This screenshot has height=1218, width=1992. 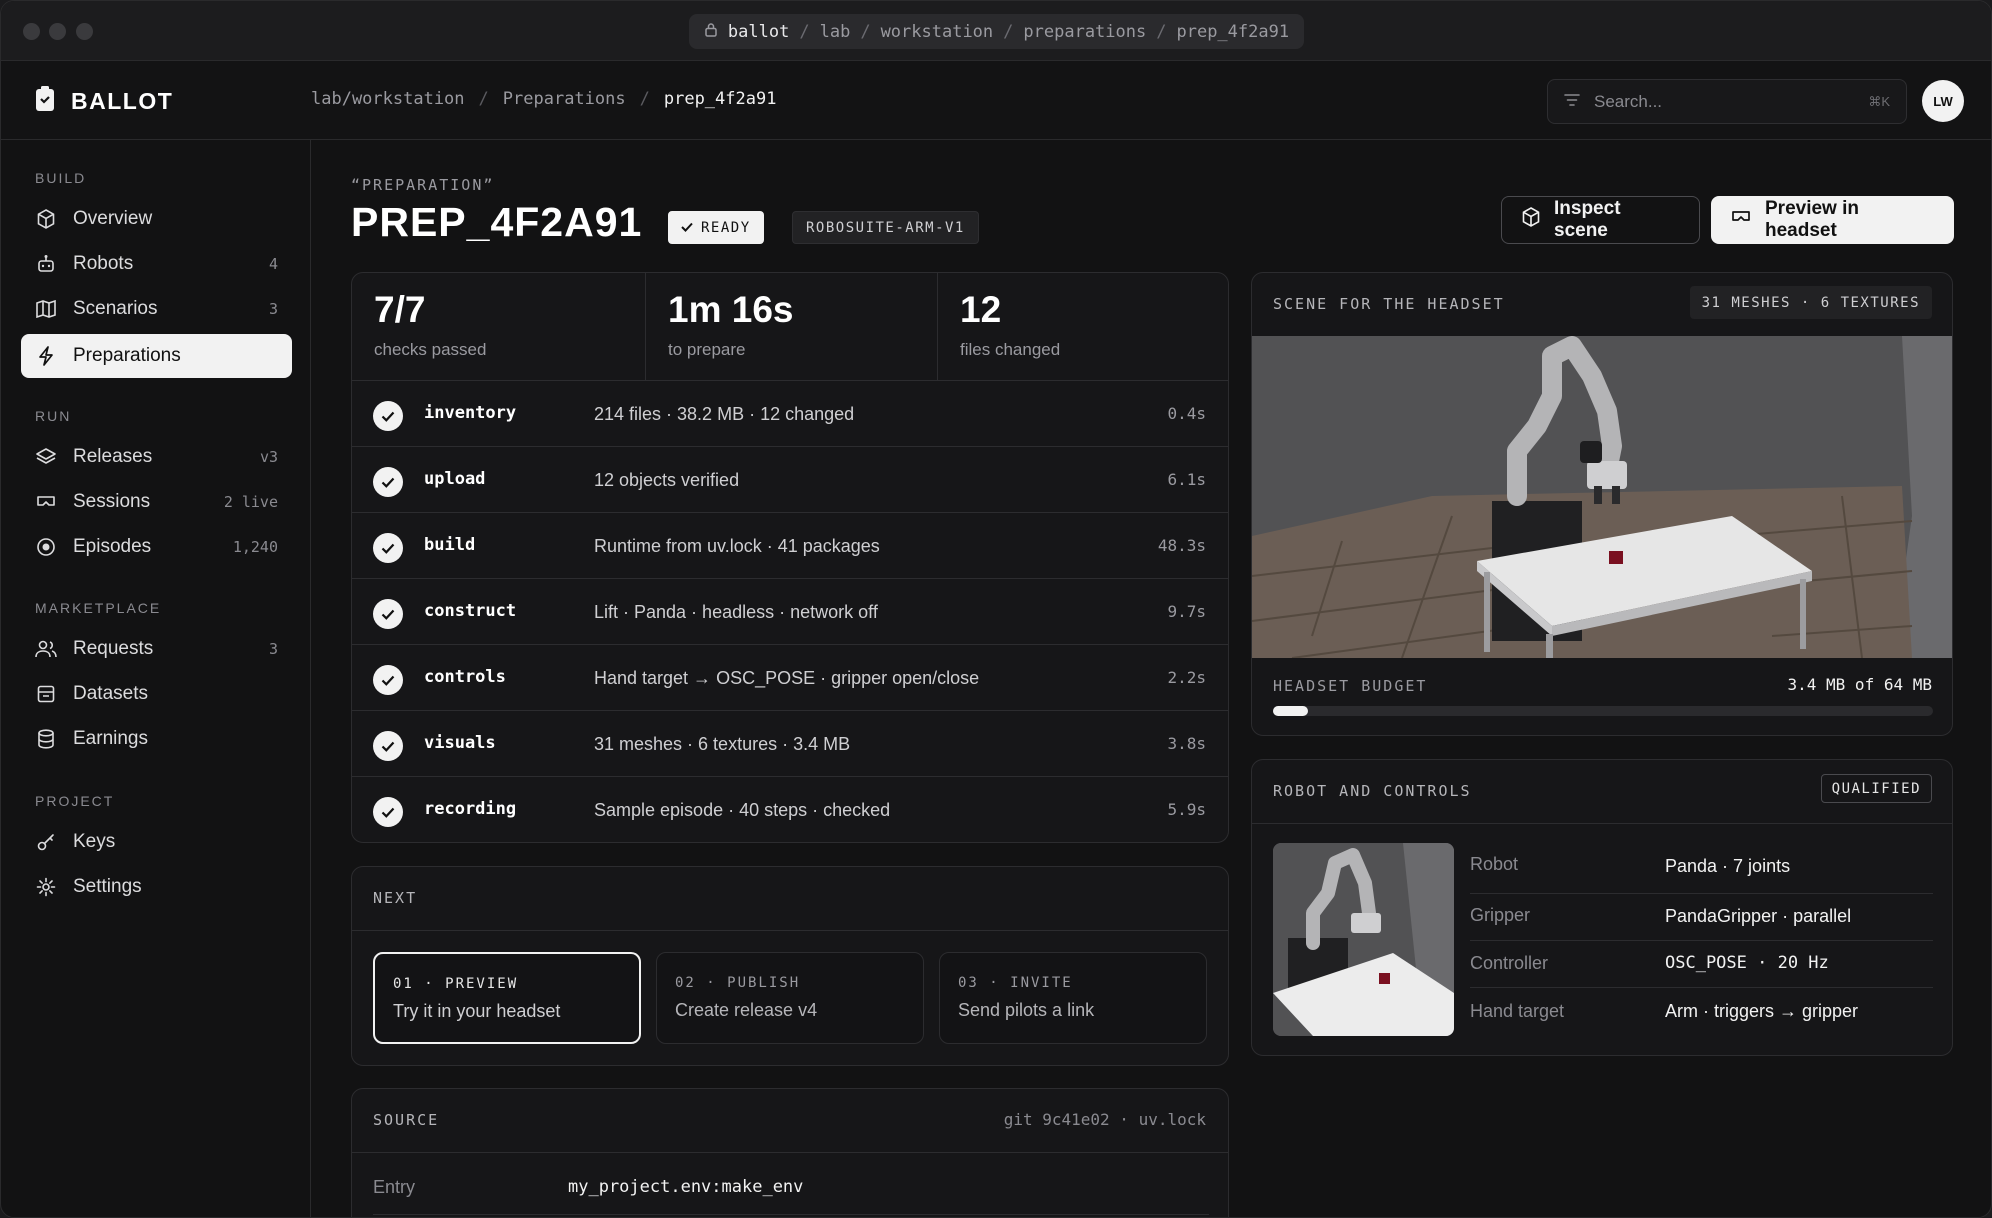 What do you see at coordinates (156, 887) in the screenshot?
I see `sidebar-item-settings: Settings` at bounding box center [156, 887].